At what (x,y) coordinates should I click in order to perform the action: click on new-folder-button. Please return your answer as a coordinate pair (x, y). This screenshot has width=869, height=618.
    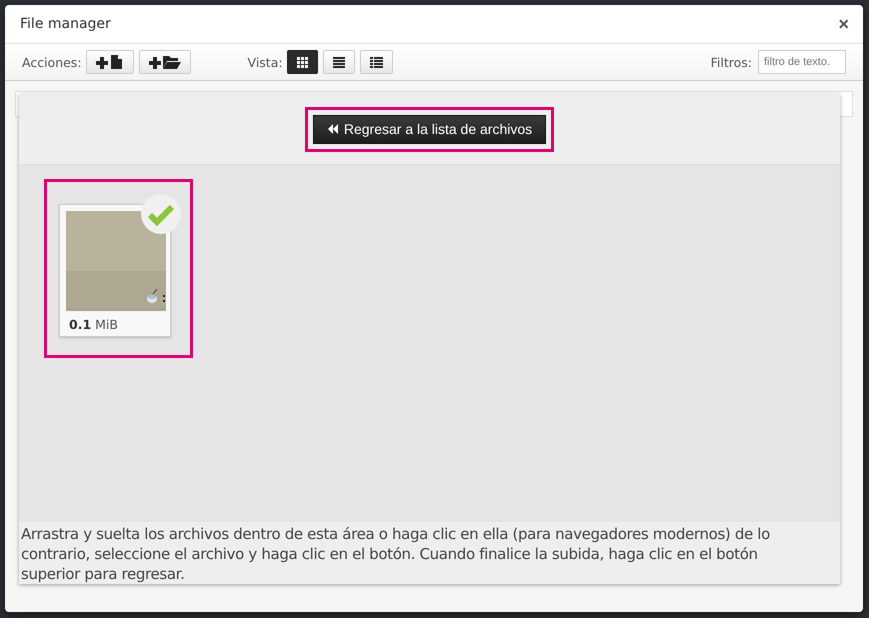
    Looking at the image, I should click on (164, 62).